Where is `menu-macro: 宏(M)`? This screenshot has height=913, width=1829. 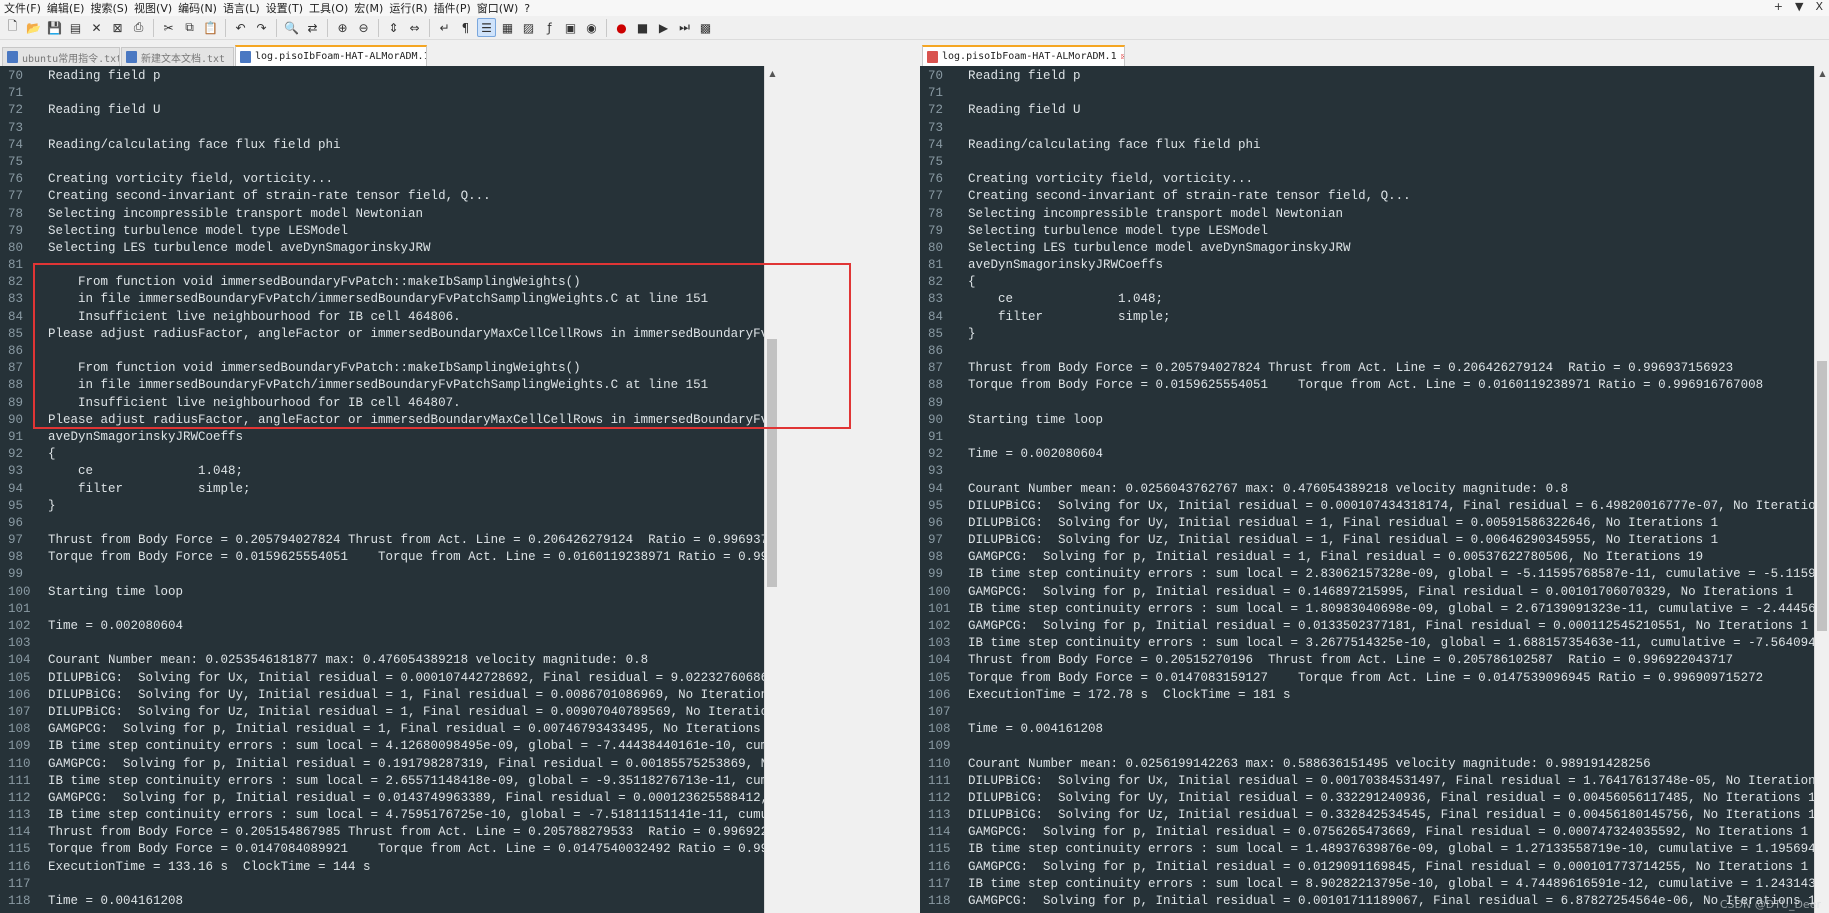
menu-macro: 宏(M) is located at coordinates (371, 8).